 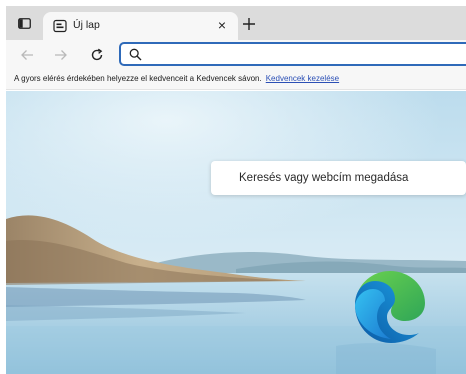 I want to click on tab-title: Új lap, so click(x=86, y=25).